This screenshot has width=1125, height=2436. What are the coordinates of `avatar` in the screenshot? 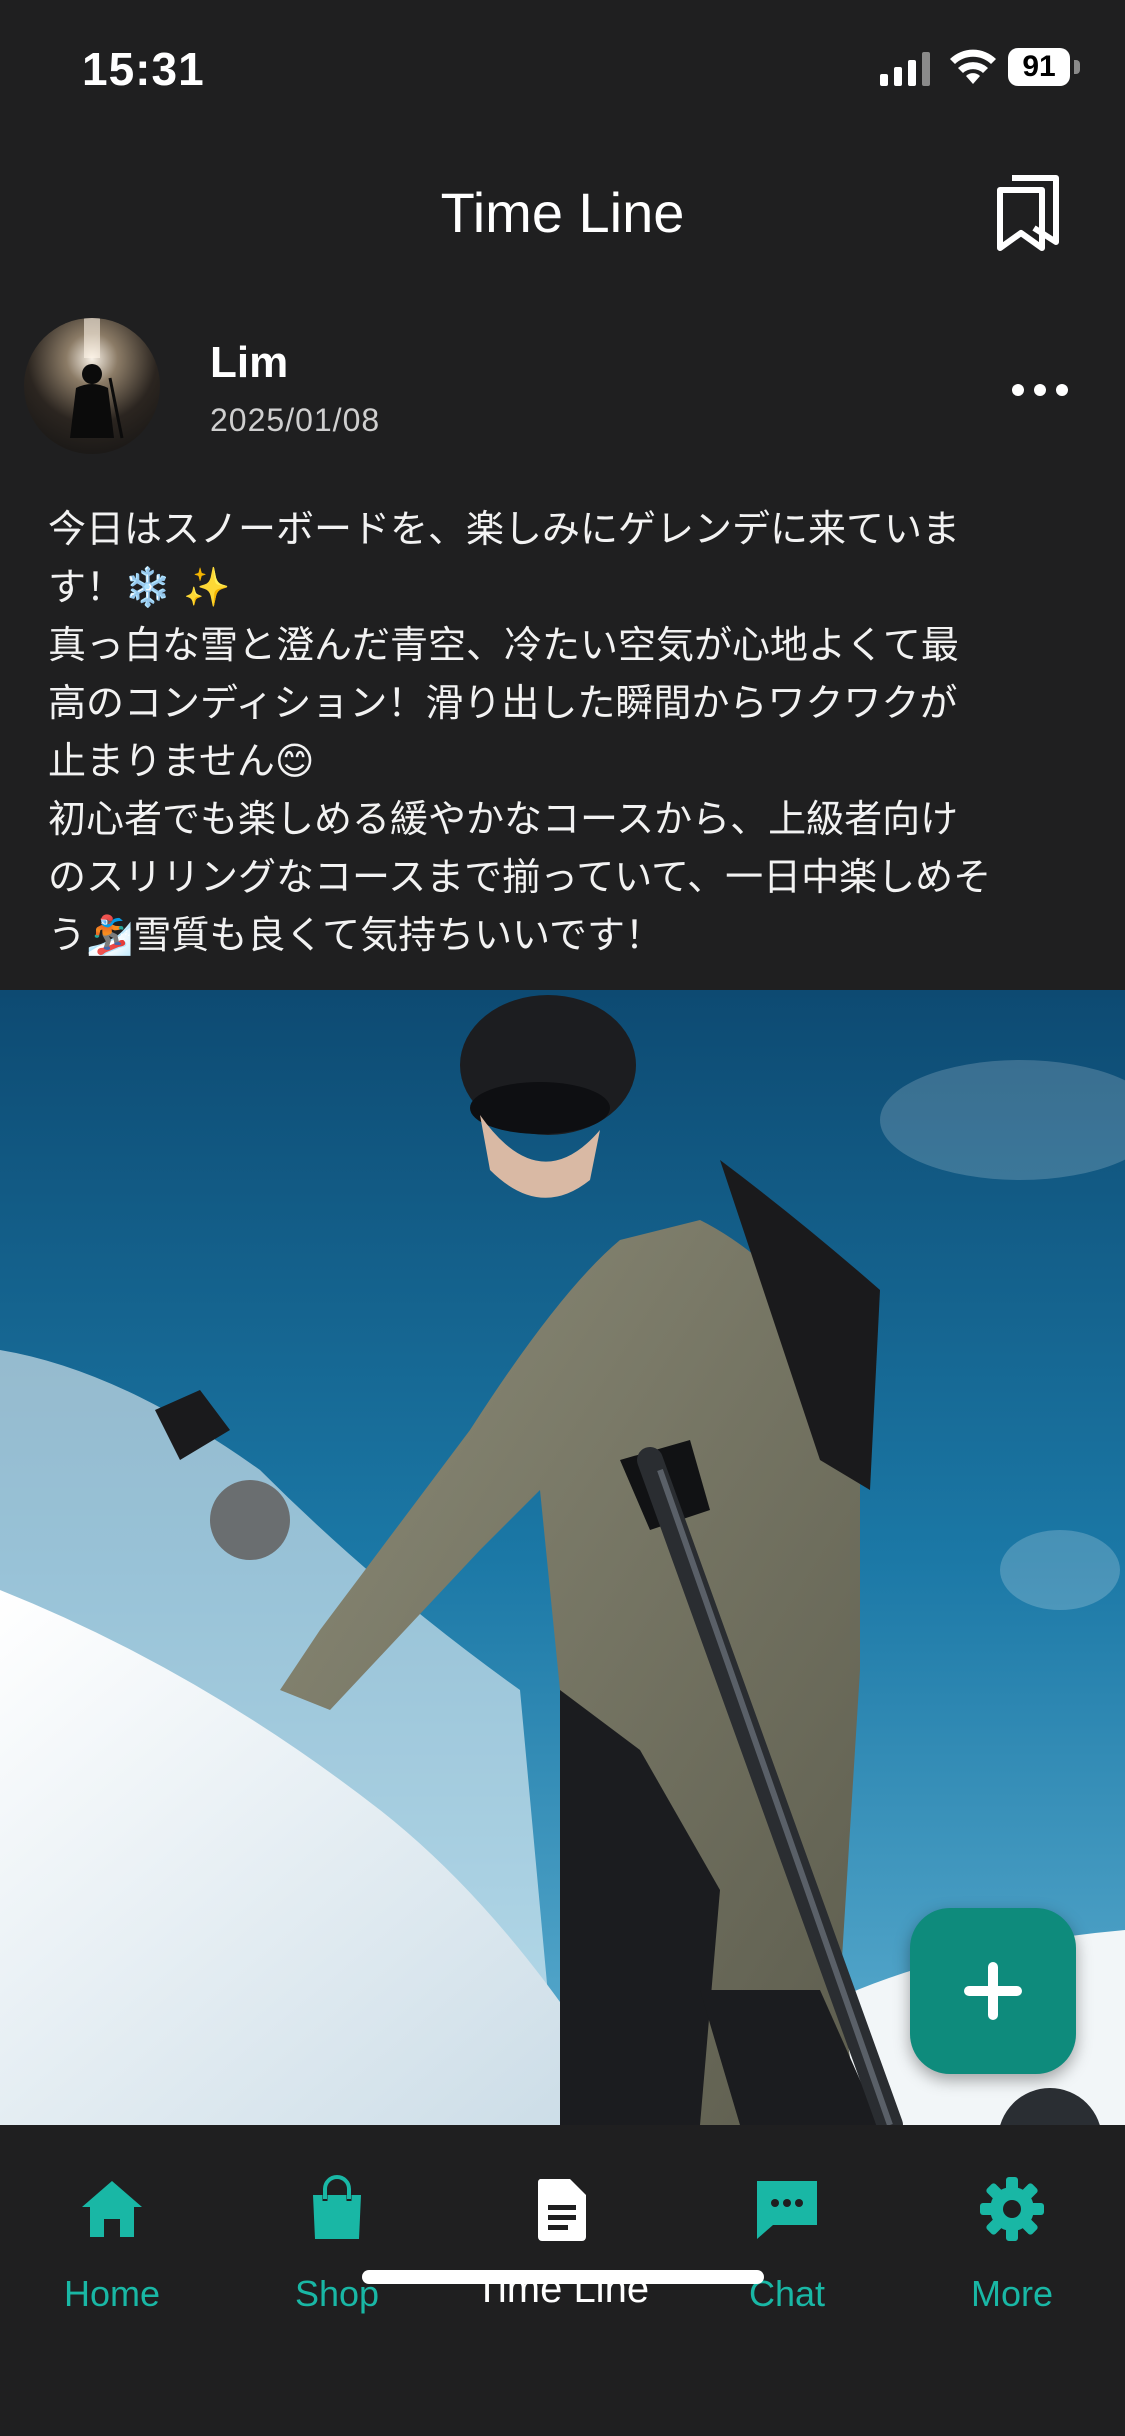 It's located at (92, 386).